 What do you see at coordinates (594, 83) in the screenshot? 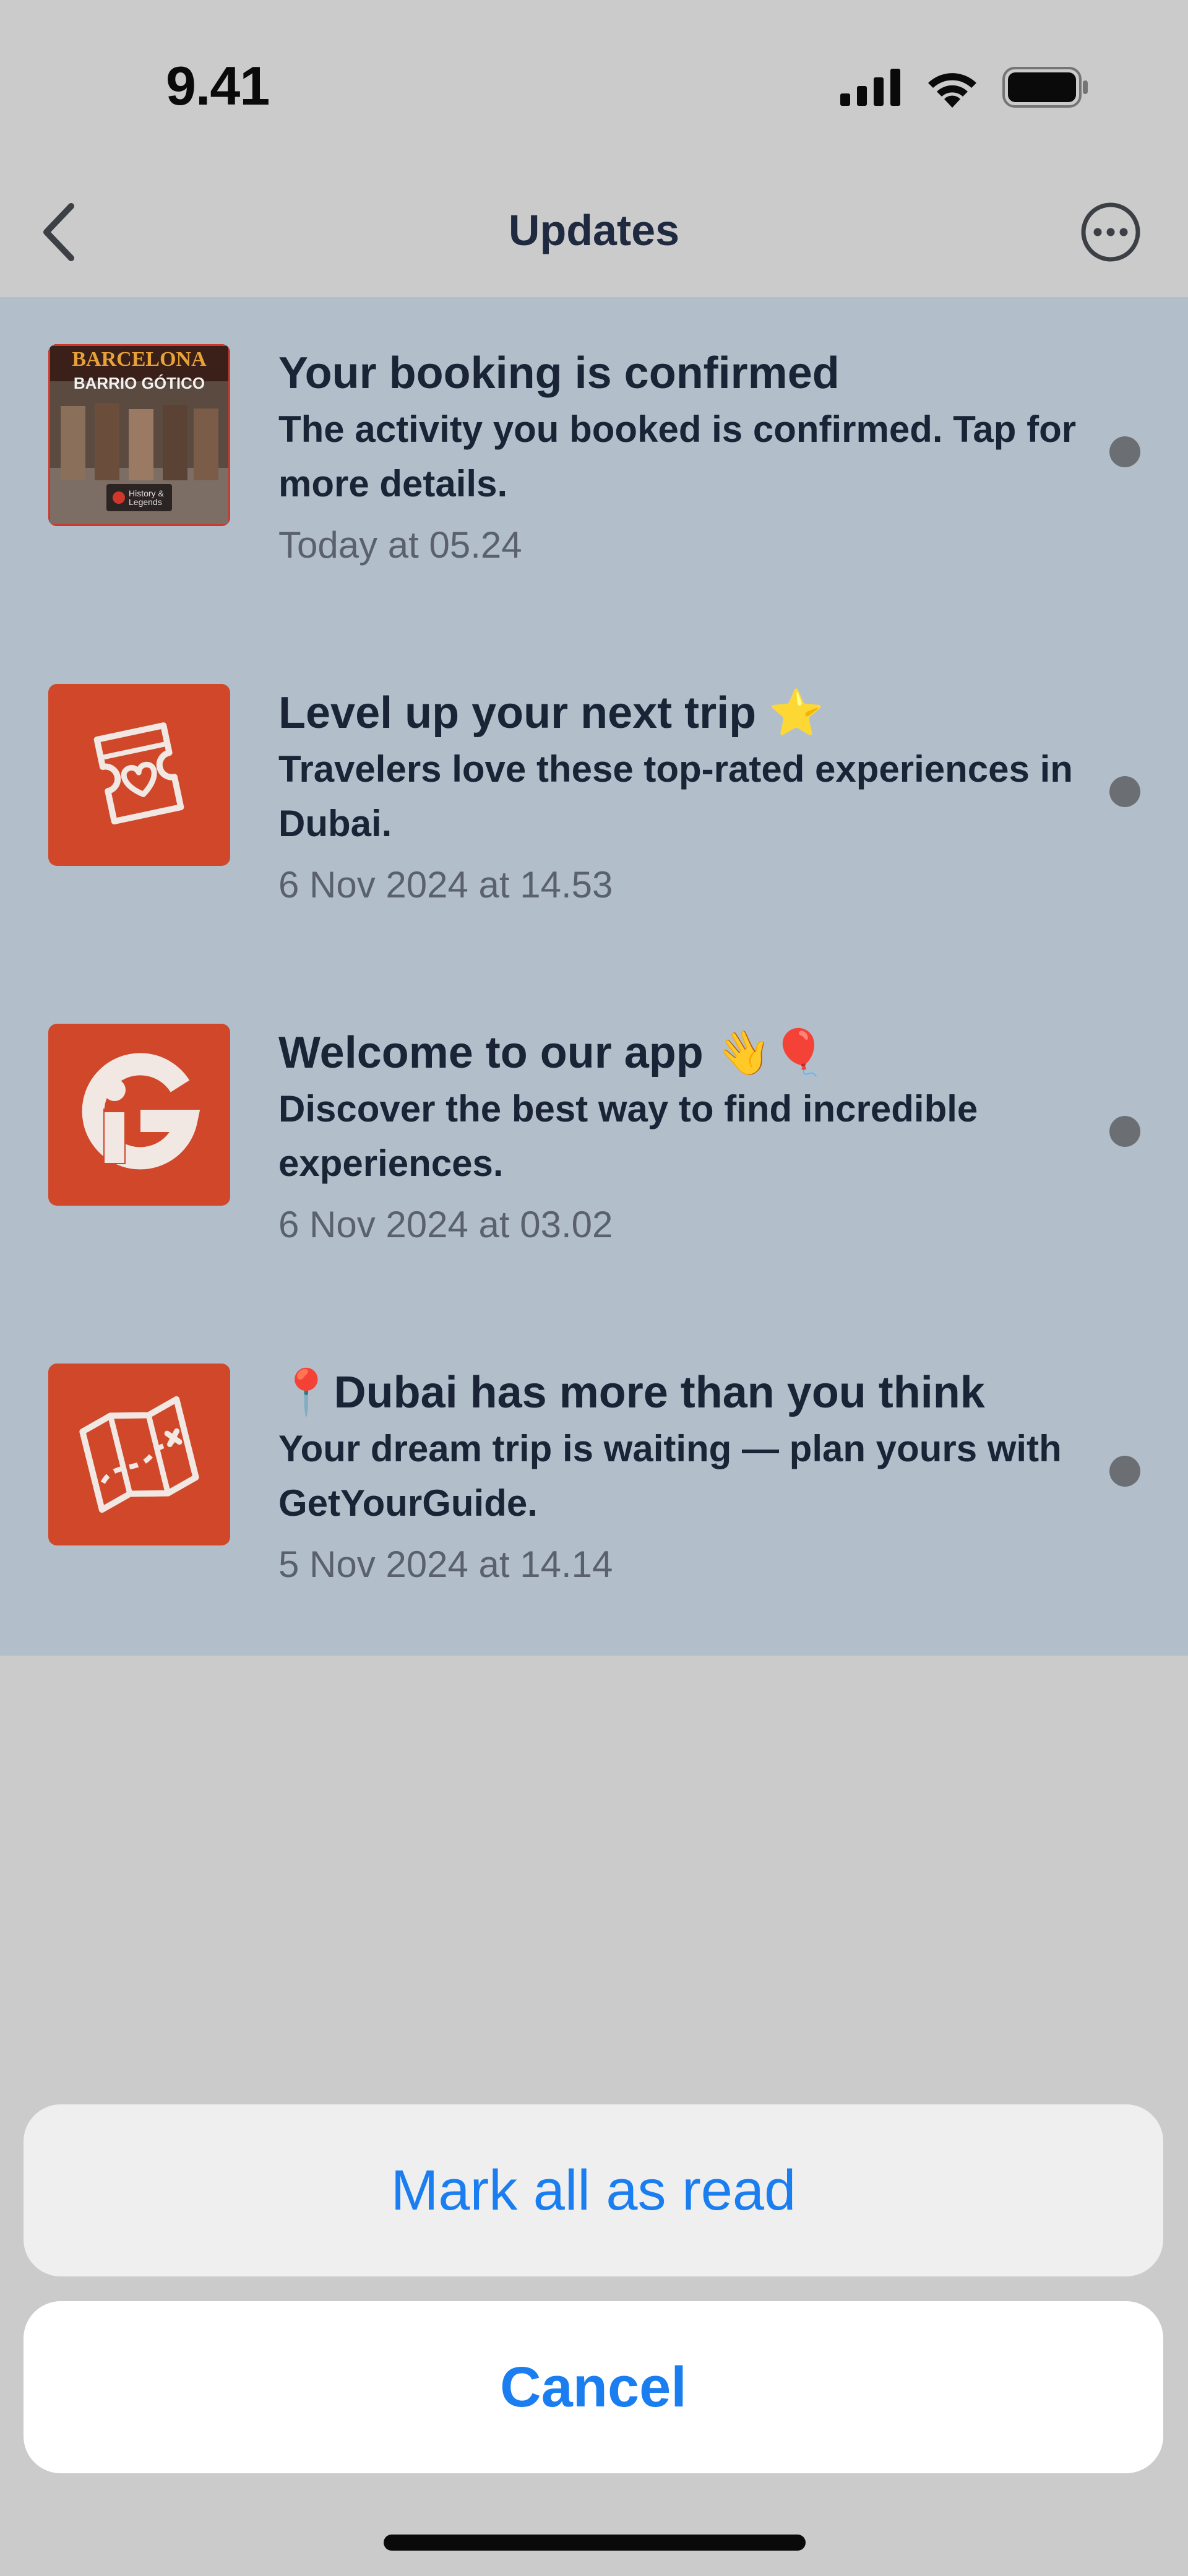
I see `status-bar: 9.41` at bounding box center [594, 83].